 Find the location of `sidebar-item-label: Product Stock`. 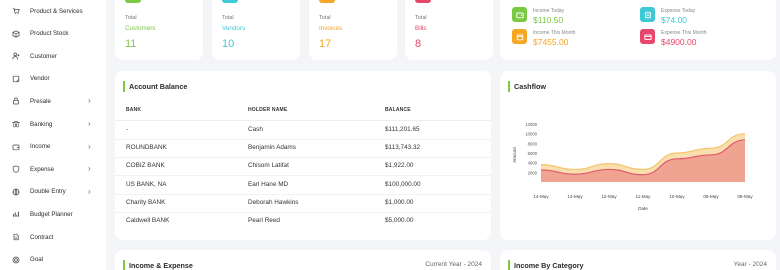

sidebar-item-label: Product Stock is located at coordinates (49, 34).